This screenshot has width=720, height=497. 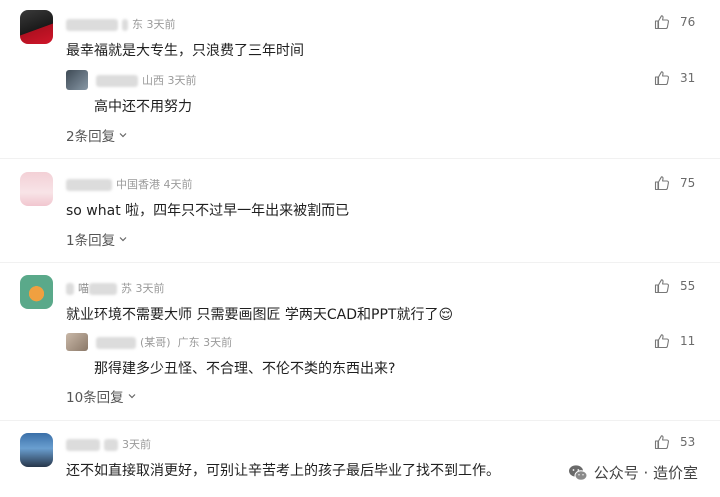 What do you see at coordinates (129, 184) in the screenshot?
I see `comment-meta: 中国香港 4天前` at bounding box center [129, 184].